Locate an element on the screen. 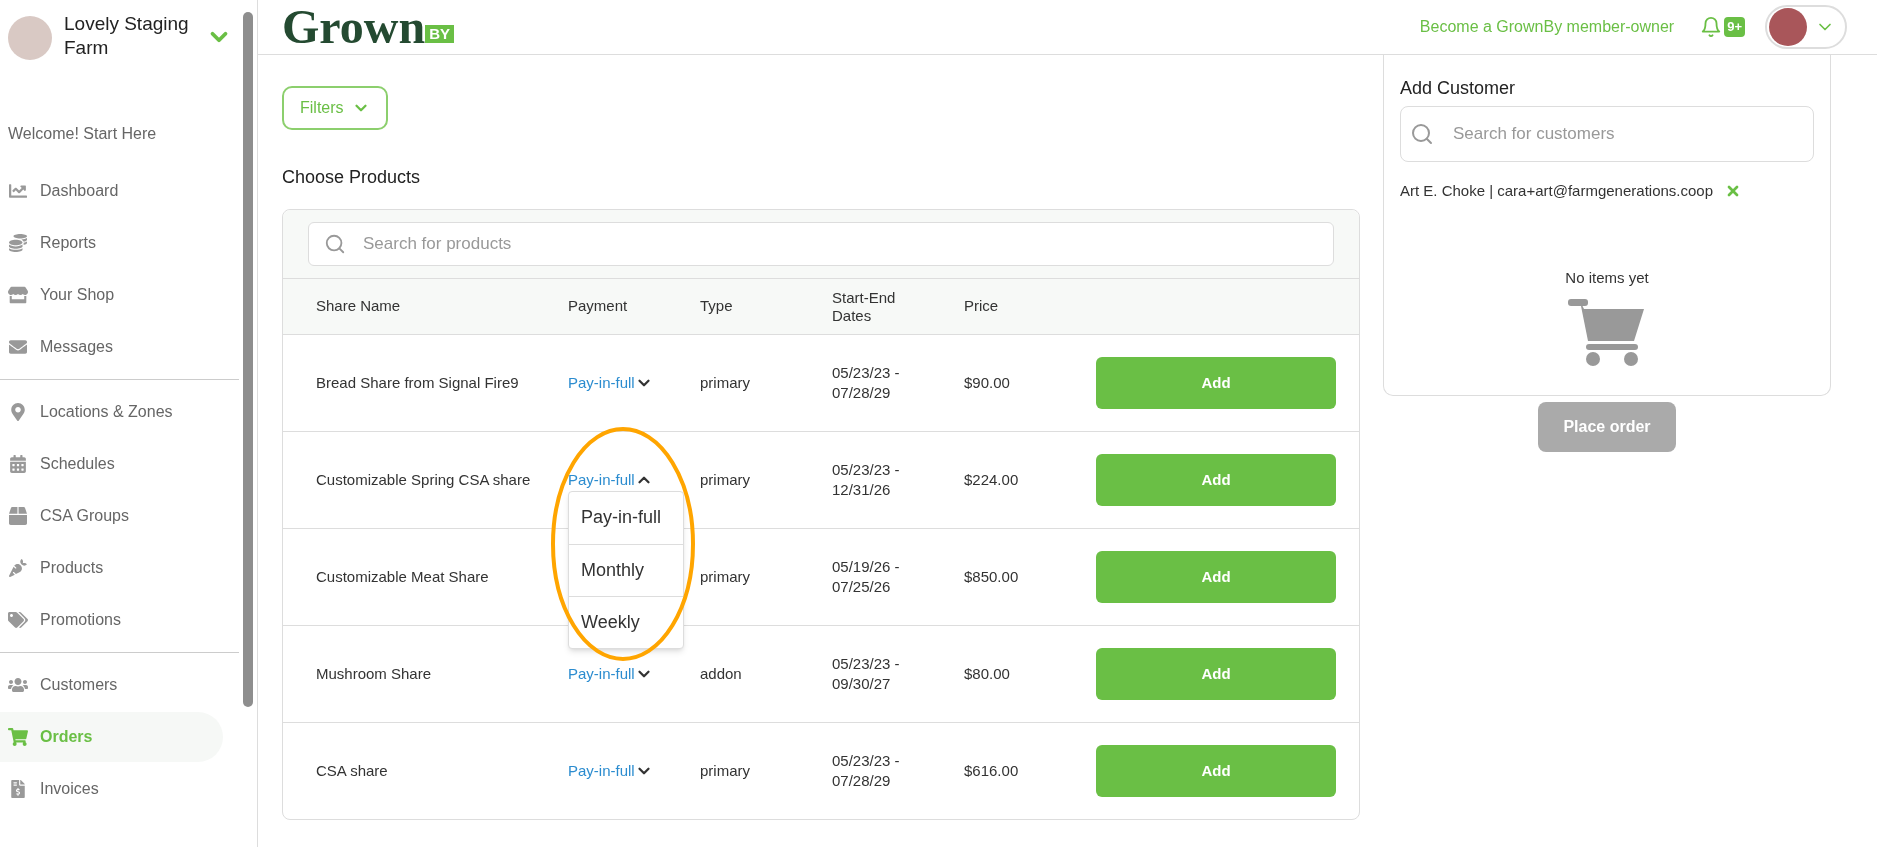 The width and height of the screenshot is (1877, 847). date-range: 05/23/23 - 12/31/26 is located at coordinates (866, 480).